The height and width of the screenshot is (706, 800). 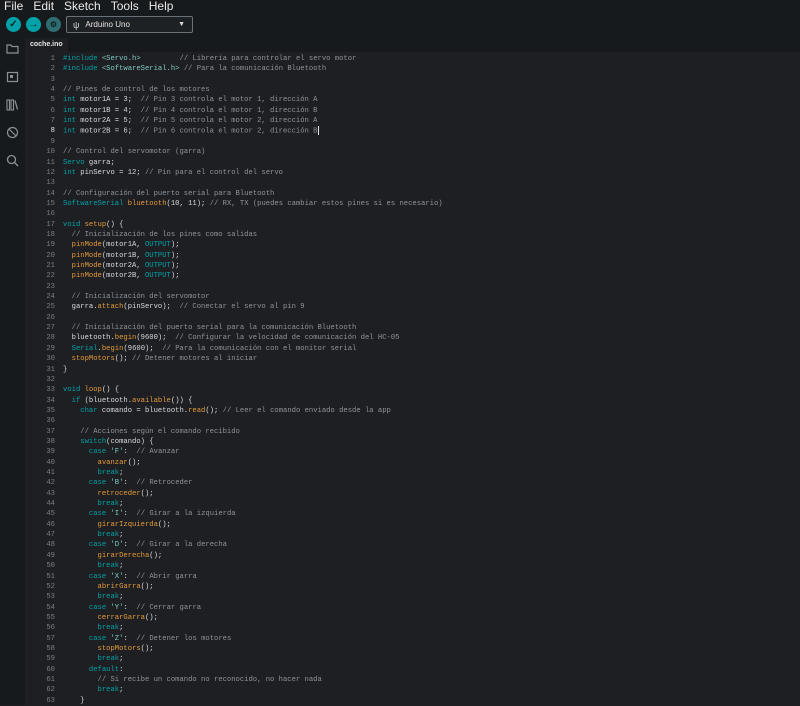 What do you see at coordinates (412, 608) in the screenshot?
I see `code-line: 54 case 'Y': // Cerrar garra` at bounding box center [412, 608].